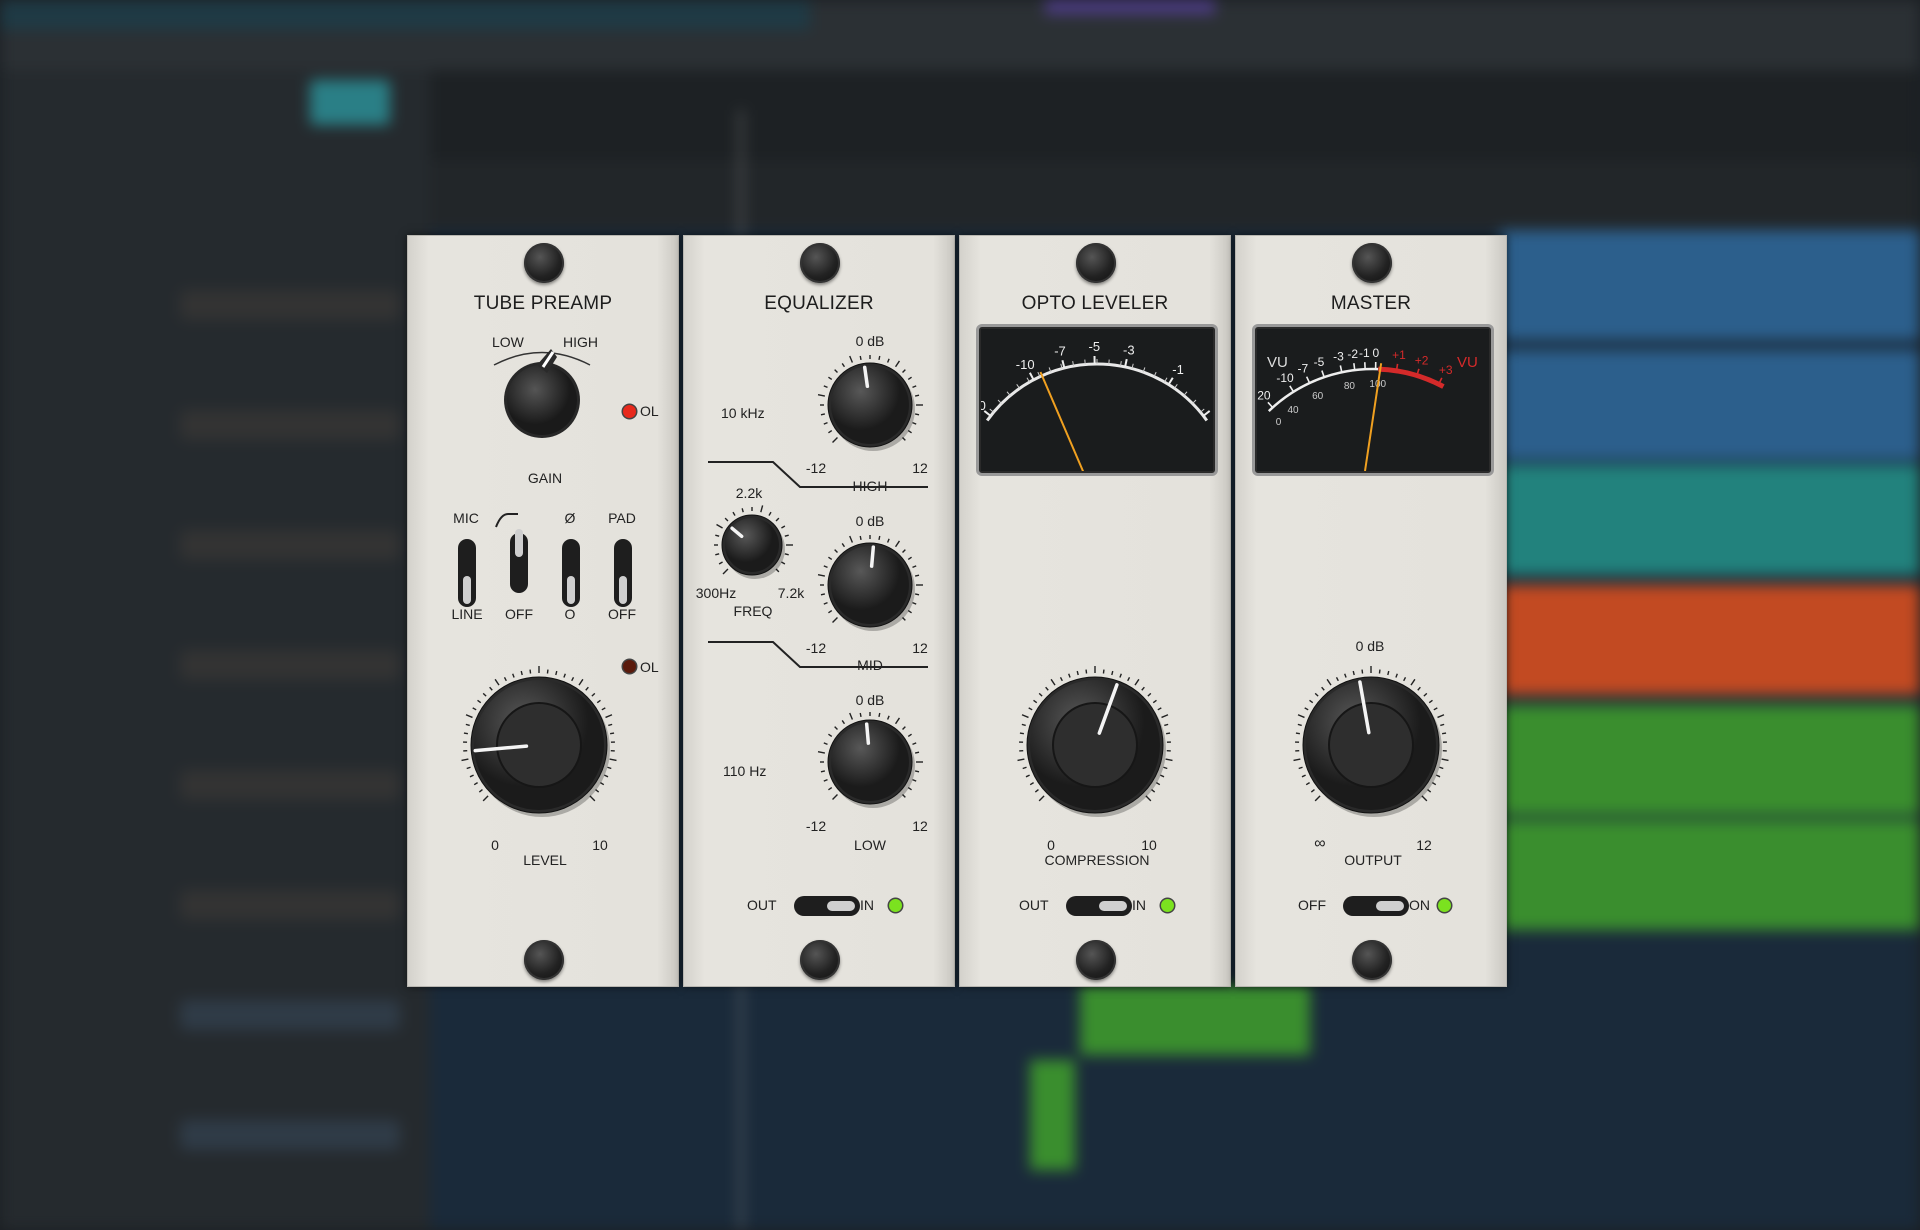 The image size is (1920, 1230). I want to click on gain-label: GAIN, so click(545, 478).